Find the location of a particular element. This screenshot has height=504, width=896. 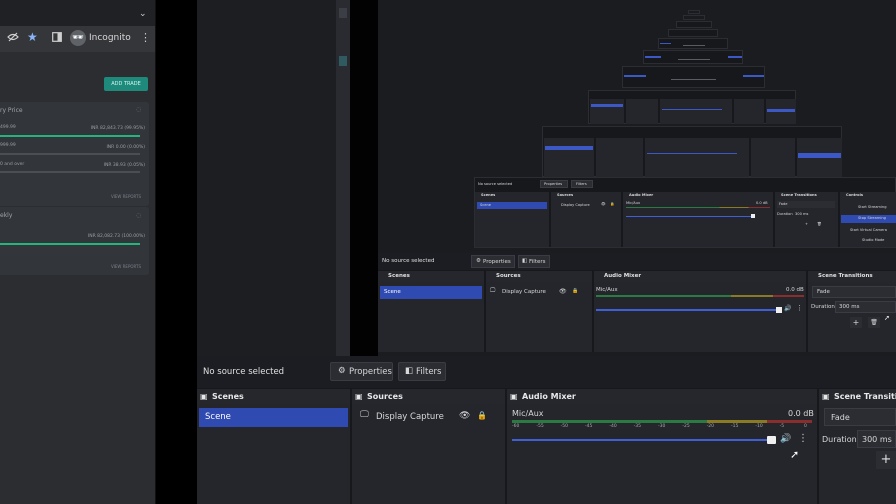

add-trade-button: ADD TRADE is located at coordinates (126, 84).